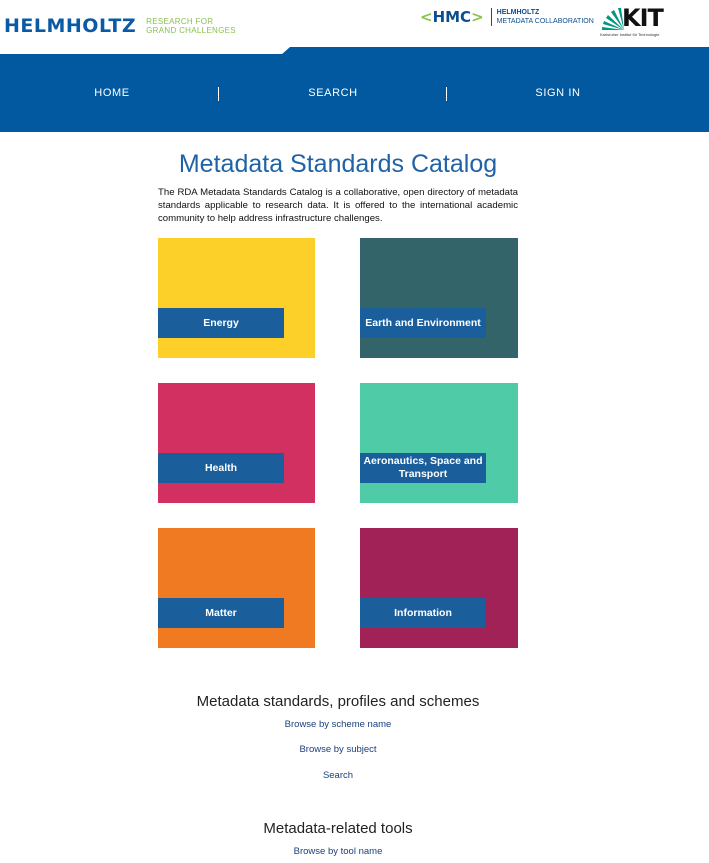 The image size is (709, 863). What do you see at coordinates (439, 298) in the screenshot?
I see `tile-earth-environment: Earth and Environment` at bounding box center [439, 298].